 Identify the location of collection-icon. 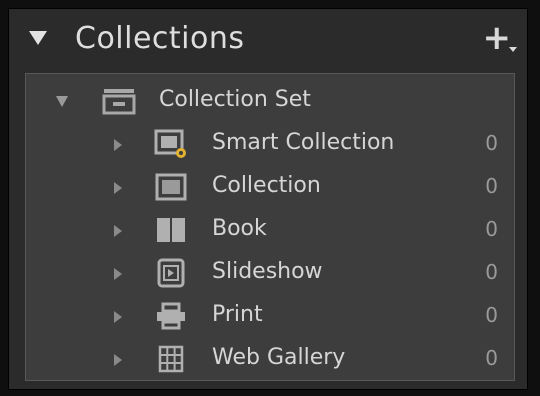
(171, 187).